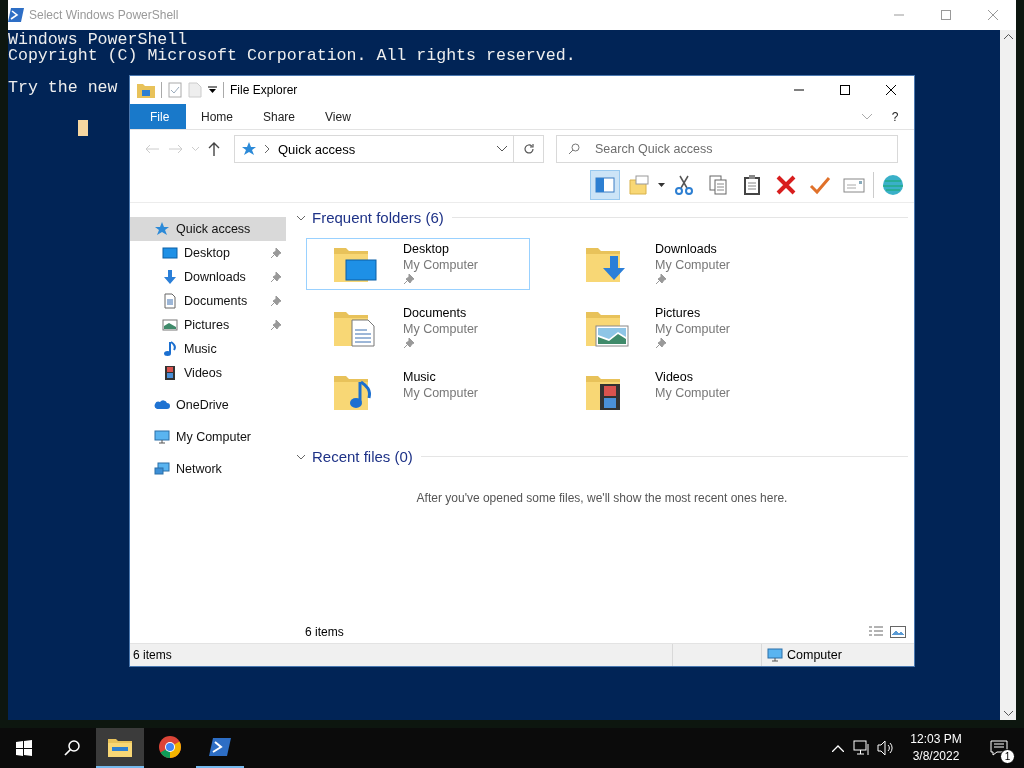  What do you see at coordinates (264, 90) in the screenshot?
I see `window-title: File Explorer` at bounding box center [264, 90].